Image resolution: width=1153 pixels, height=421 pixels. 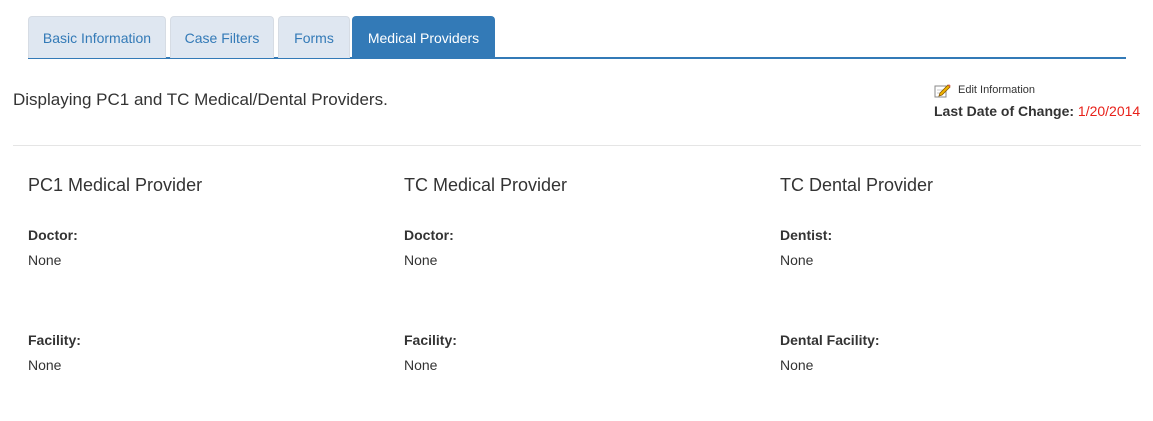 I want to click on divider, so click(x=577, y=145).